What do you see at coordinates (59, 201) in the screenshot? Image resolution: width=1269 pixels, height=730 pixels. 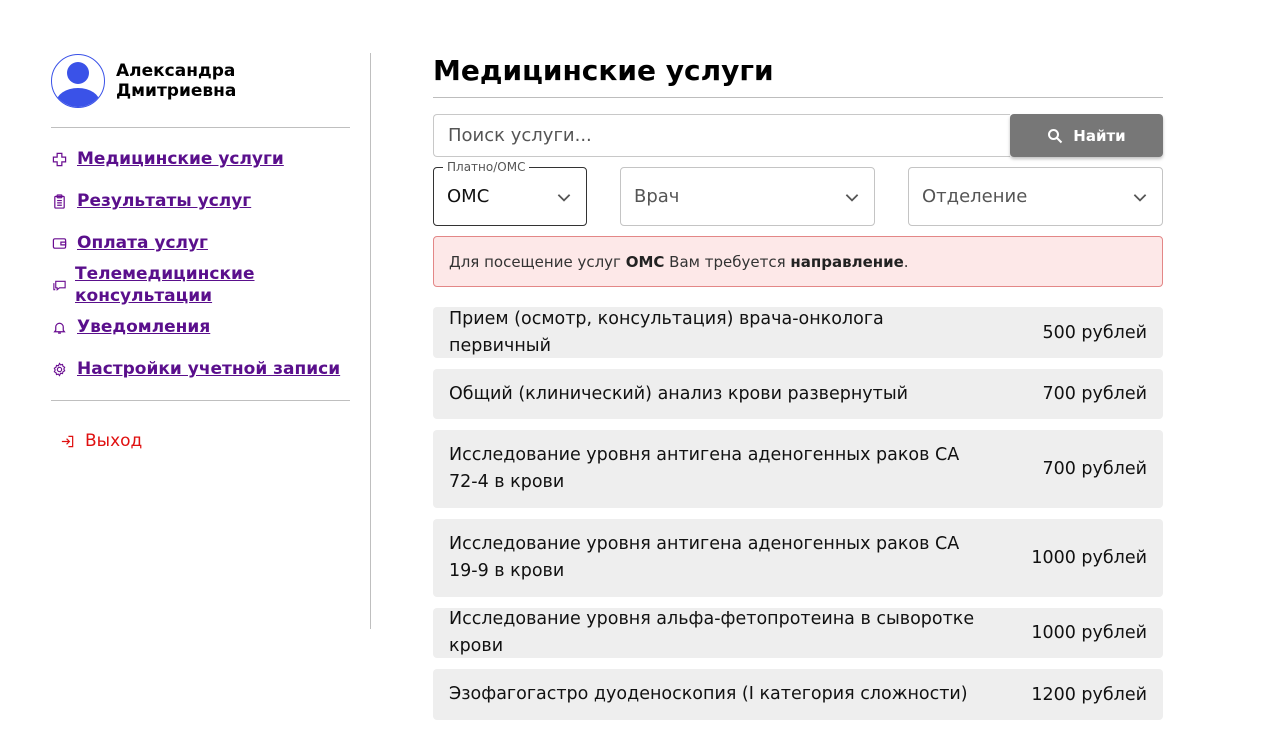 I see `clipboard-icon` at bounding box center [59, 201].